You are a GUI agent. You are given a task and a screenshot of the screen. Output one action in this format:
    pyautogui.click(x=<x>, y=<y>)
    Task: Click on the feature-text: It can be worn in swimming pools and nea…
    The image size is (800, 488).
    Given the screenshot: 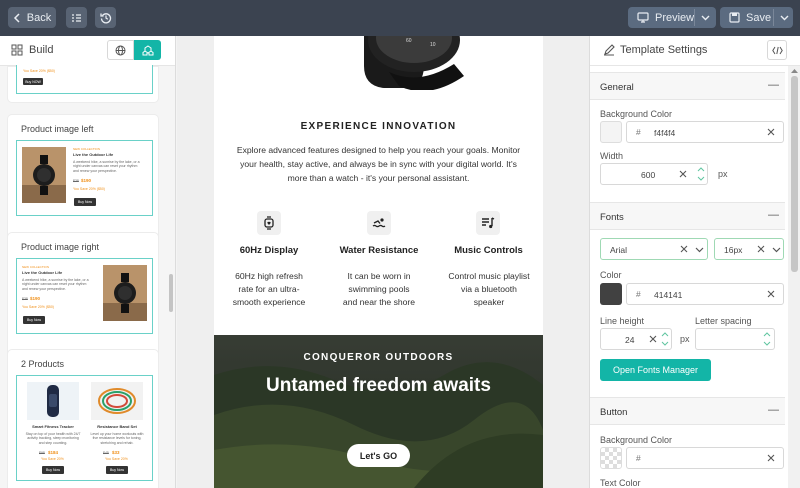 What is the action you would take?
    pyautogui.click(x=379, y=289)
    